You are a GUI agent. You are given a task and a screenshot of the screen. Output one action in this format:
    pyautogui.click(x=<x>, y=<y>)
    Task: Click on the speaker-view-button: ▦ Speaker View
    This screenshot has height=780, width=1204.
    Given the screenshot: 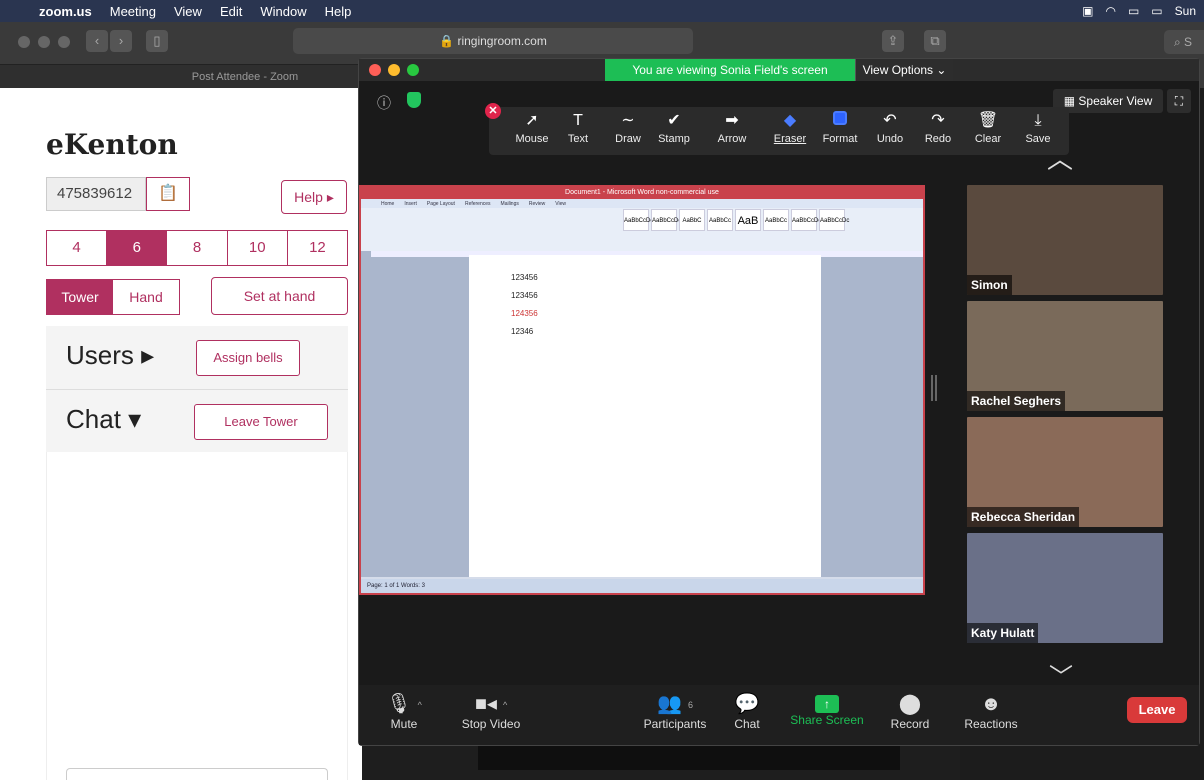 What is the action you would take?
    pyautogui.click(x=1108, y=101)
    